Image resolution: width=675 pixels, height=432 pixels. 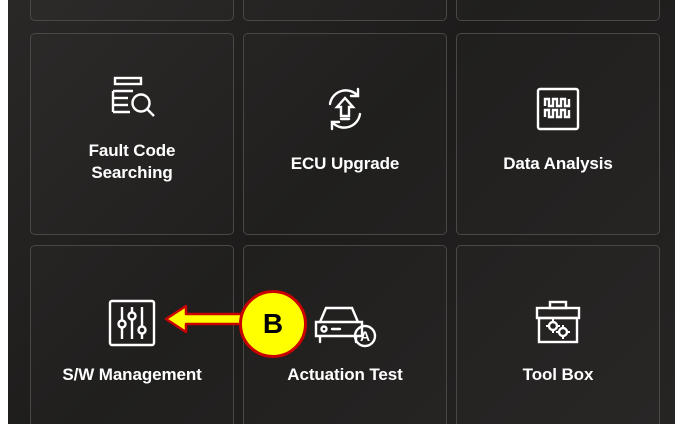 What do you see at coordinates (345, 163) in the screenshot?
I see `ecu-upgrade-label: ECU Upgrade` at bounding box center [345, 163].